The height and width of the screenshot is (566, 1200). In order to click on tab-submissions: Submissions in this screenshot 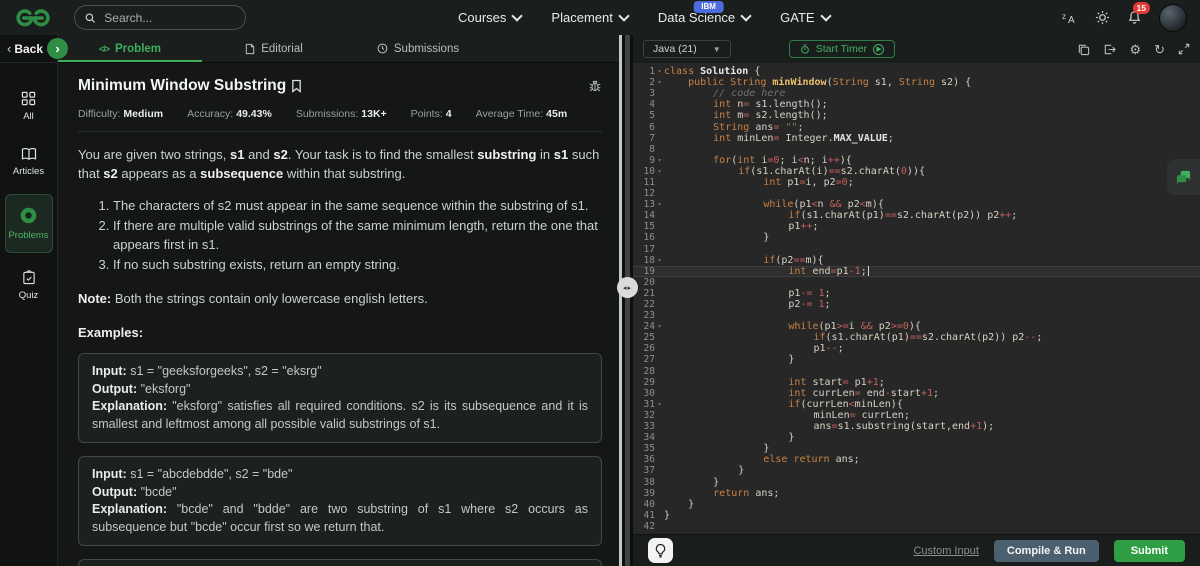, I will do `click(418, 48)`.